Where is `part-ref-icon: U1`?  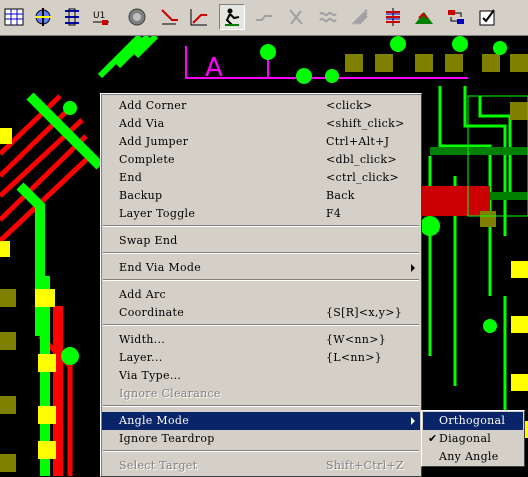
part-ref-icon: U1 is located at coordinates (101, 17).